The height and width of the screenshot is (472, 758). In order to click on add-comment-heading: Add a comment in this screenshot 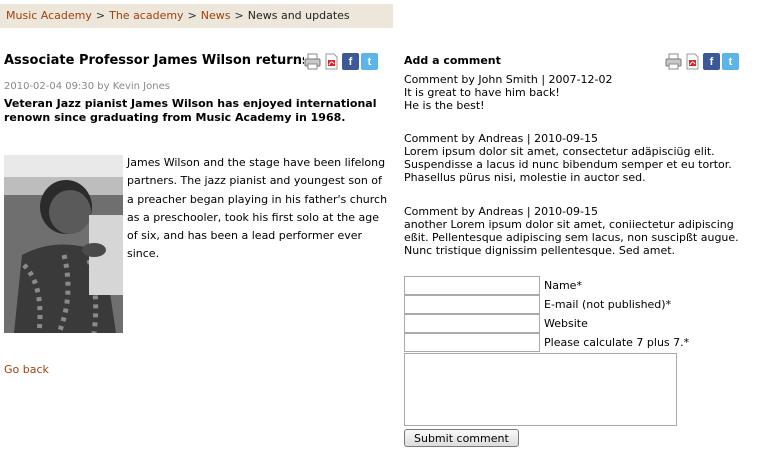, I will do `click(452, 60)`.